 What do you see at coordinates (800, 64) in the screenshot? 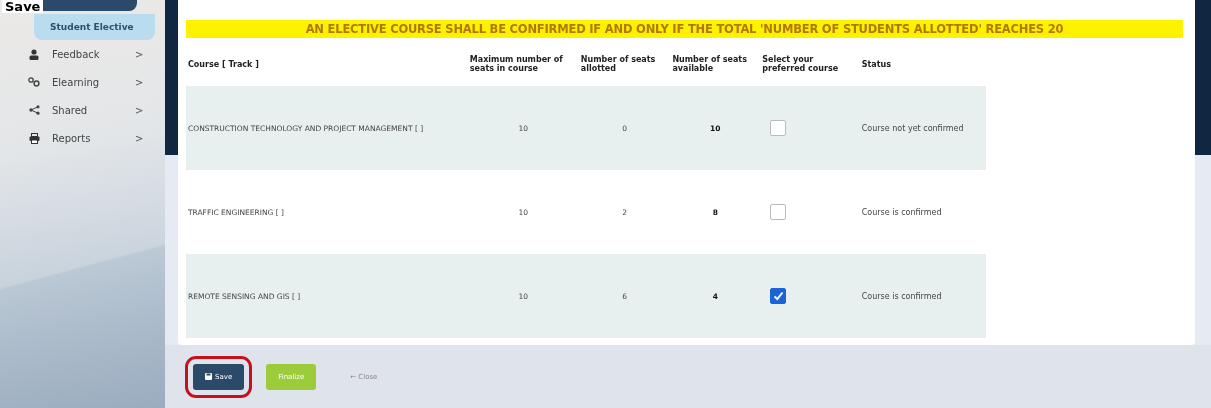
I see `column-header: Select your preferred course` at bounding box center [800, 64].